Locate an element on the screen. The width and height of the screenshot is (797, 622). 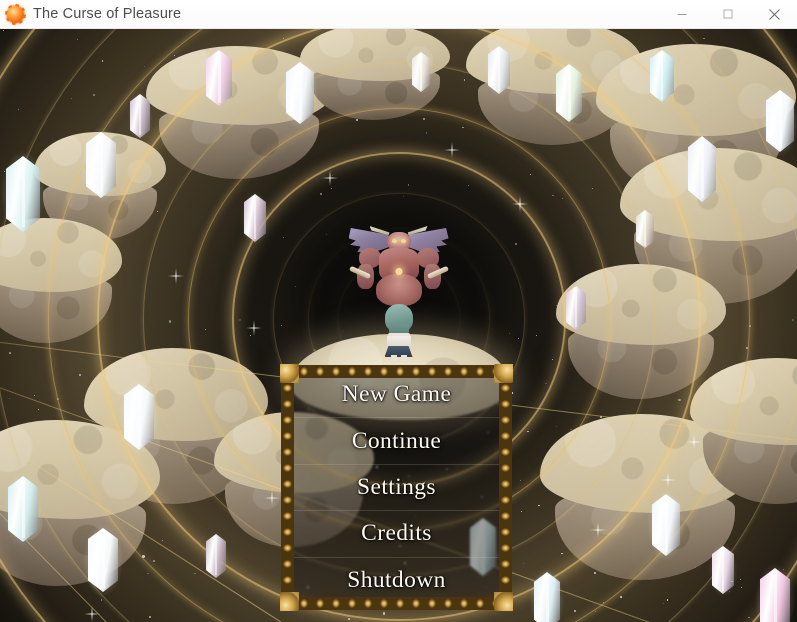
menu-item-new-game: New Game is located at coordinates (396, 394).